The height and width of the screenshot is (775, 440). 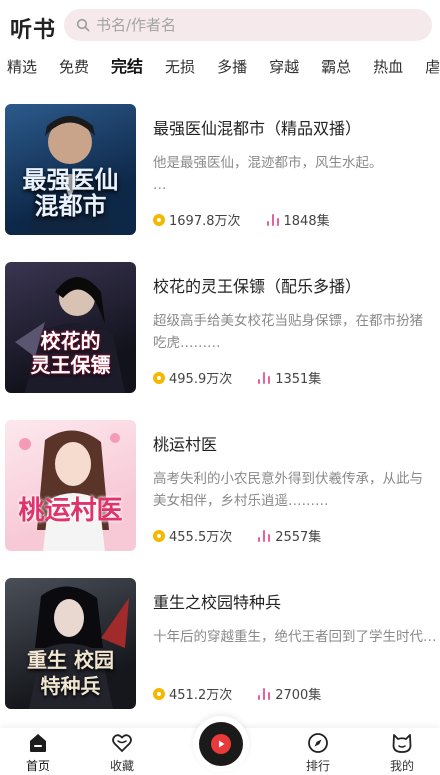 What do you see at coordinates (205, 221) in the screenshot?
I see `play-count-value: 1697.8万次` at bounding box center [205, 221].